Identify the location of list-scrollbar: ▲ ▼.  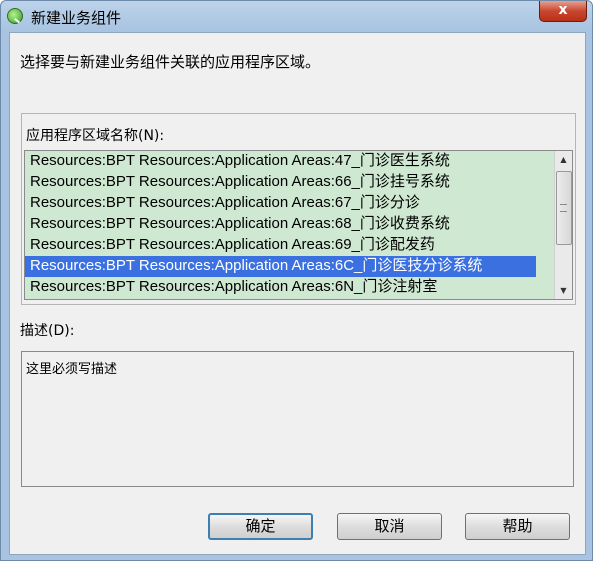
(563, 225).